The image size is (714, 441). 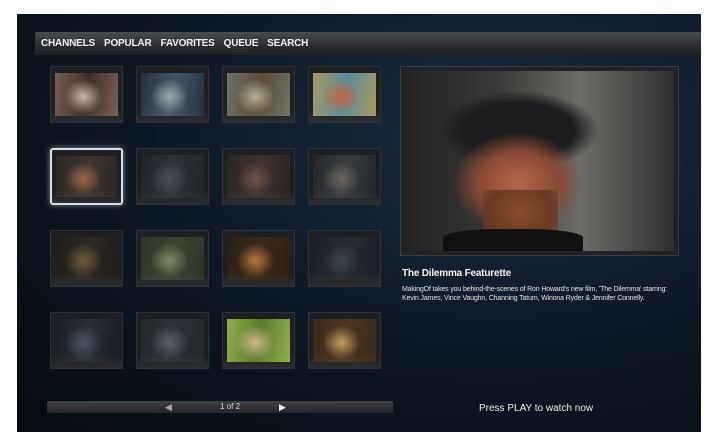 What do you see at coordinates (128, 43) in the screenshot?
I see `nav-item-popular: POPULAR` at bounding box center [128, 43].